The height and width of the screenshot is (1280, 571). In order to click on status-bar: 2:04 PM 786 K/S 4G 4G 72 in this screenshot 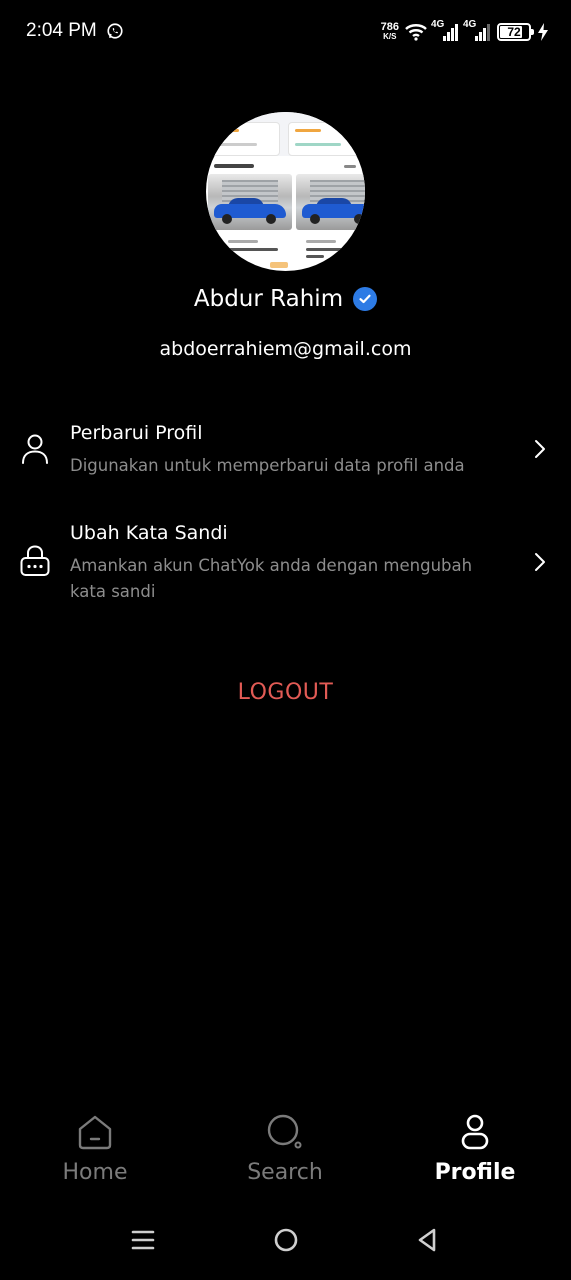, I will do `click(285, 32)`.